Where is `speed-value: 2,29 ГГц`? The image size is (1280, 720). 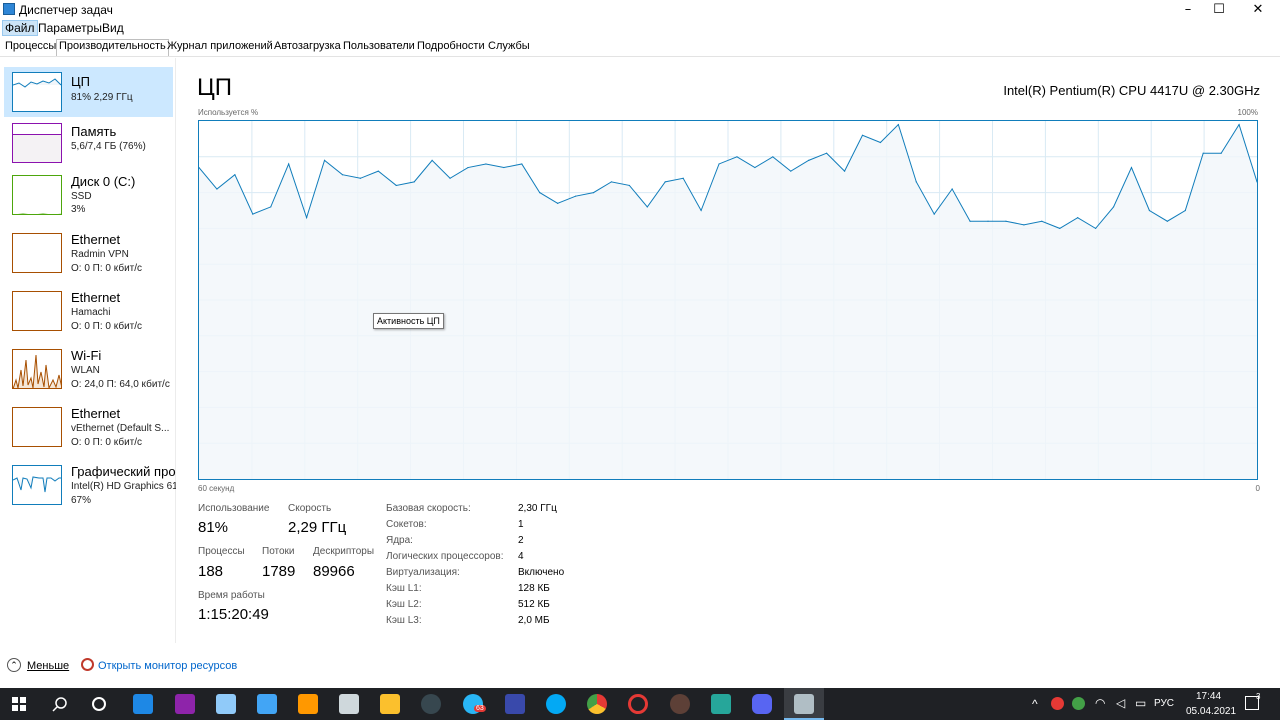
speed-value: 2,29 ГГц is located at coordinates (317, 527).